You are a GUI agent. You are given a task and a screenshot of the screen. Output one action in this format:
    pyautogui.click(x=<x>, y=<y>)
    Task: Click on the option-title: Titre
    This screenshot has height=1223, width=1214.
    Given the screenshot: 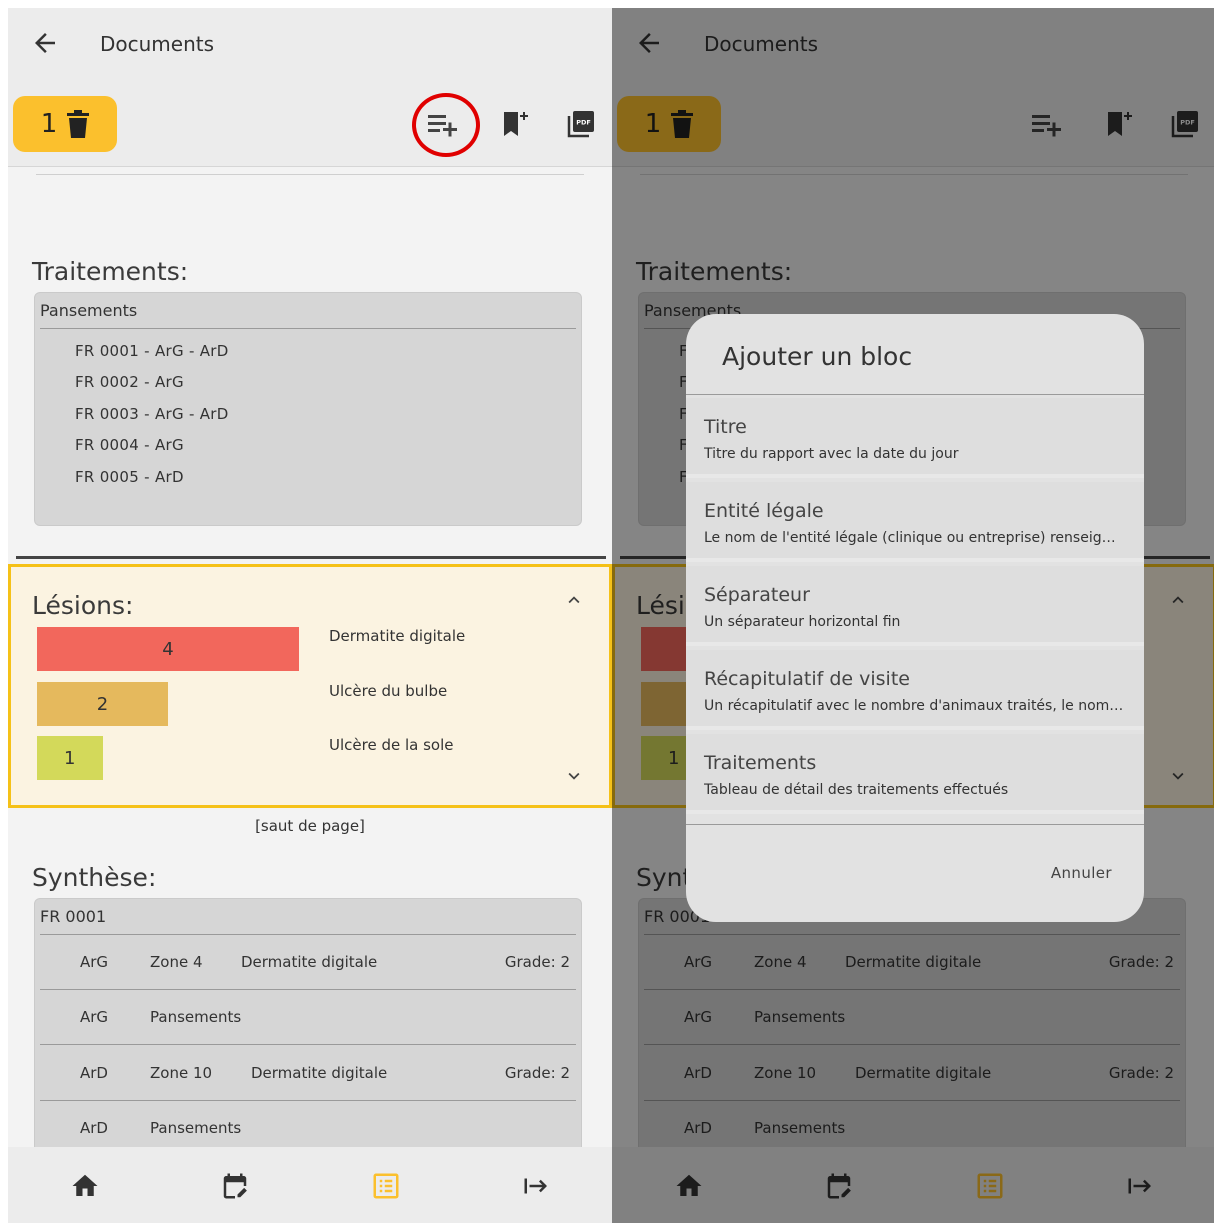 What is the action you would take?
    pyautogui.click(x=725, y=427)
    